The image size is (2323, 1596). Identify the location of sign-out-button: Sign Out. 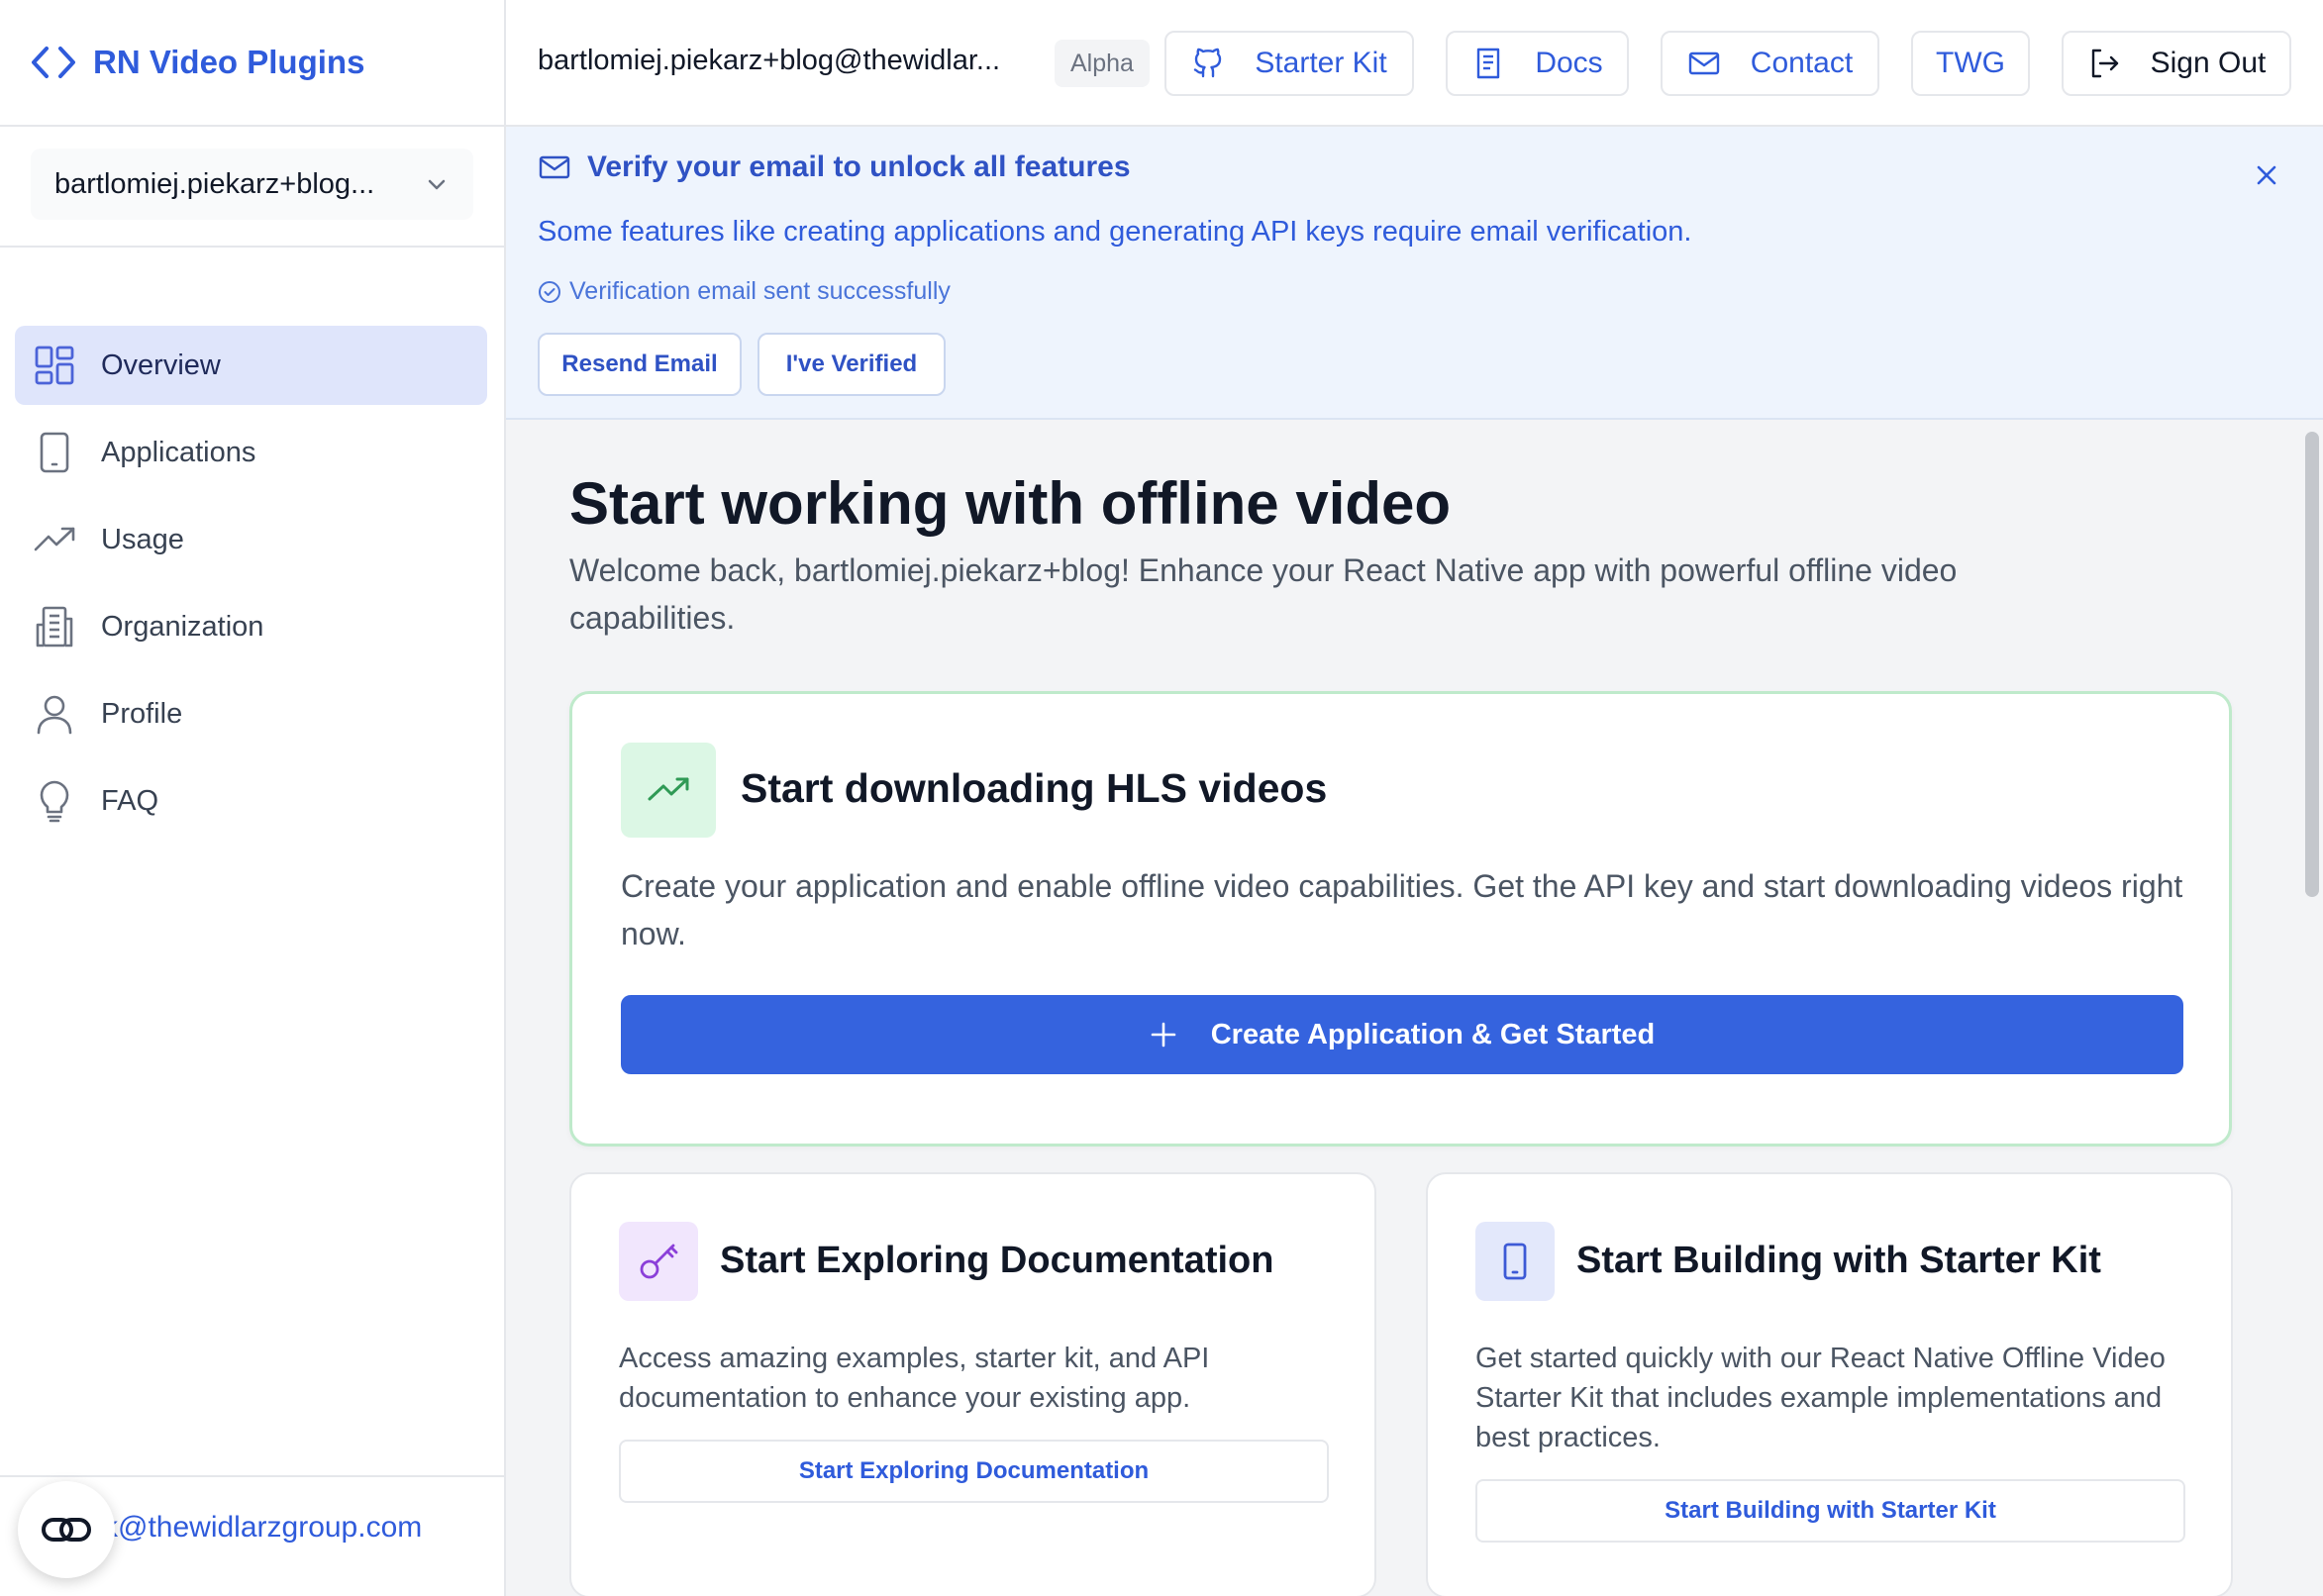
(2177, 63).